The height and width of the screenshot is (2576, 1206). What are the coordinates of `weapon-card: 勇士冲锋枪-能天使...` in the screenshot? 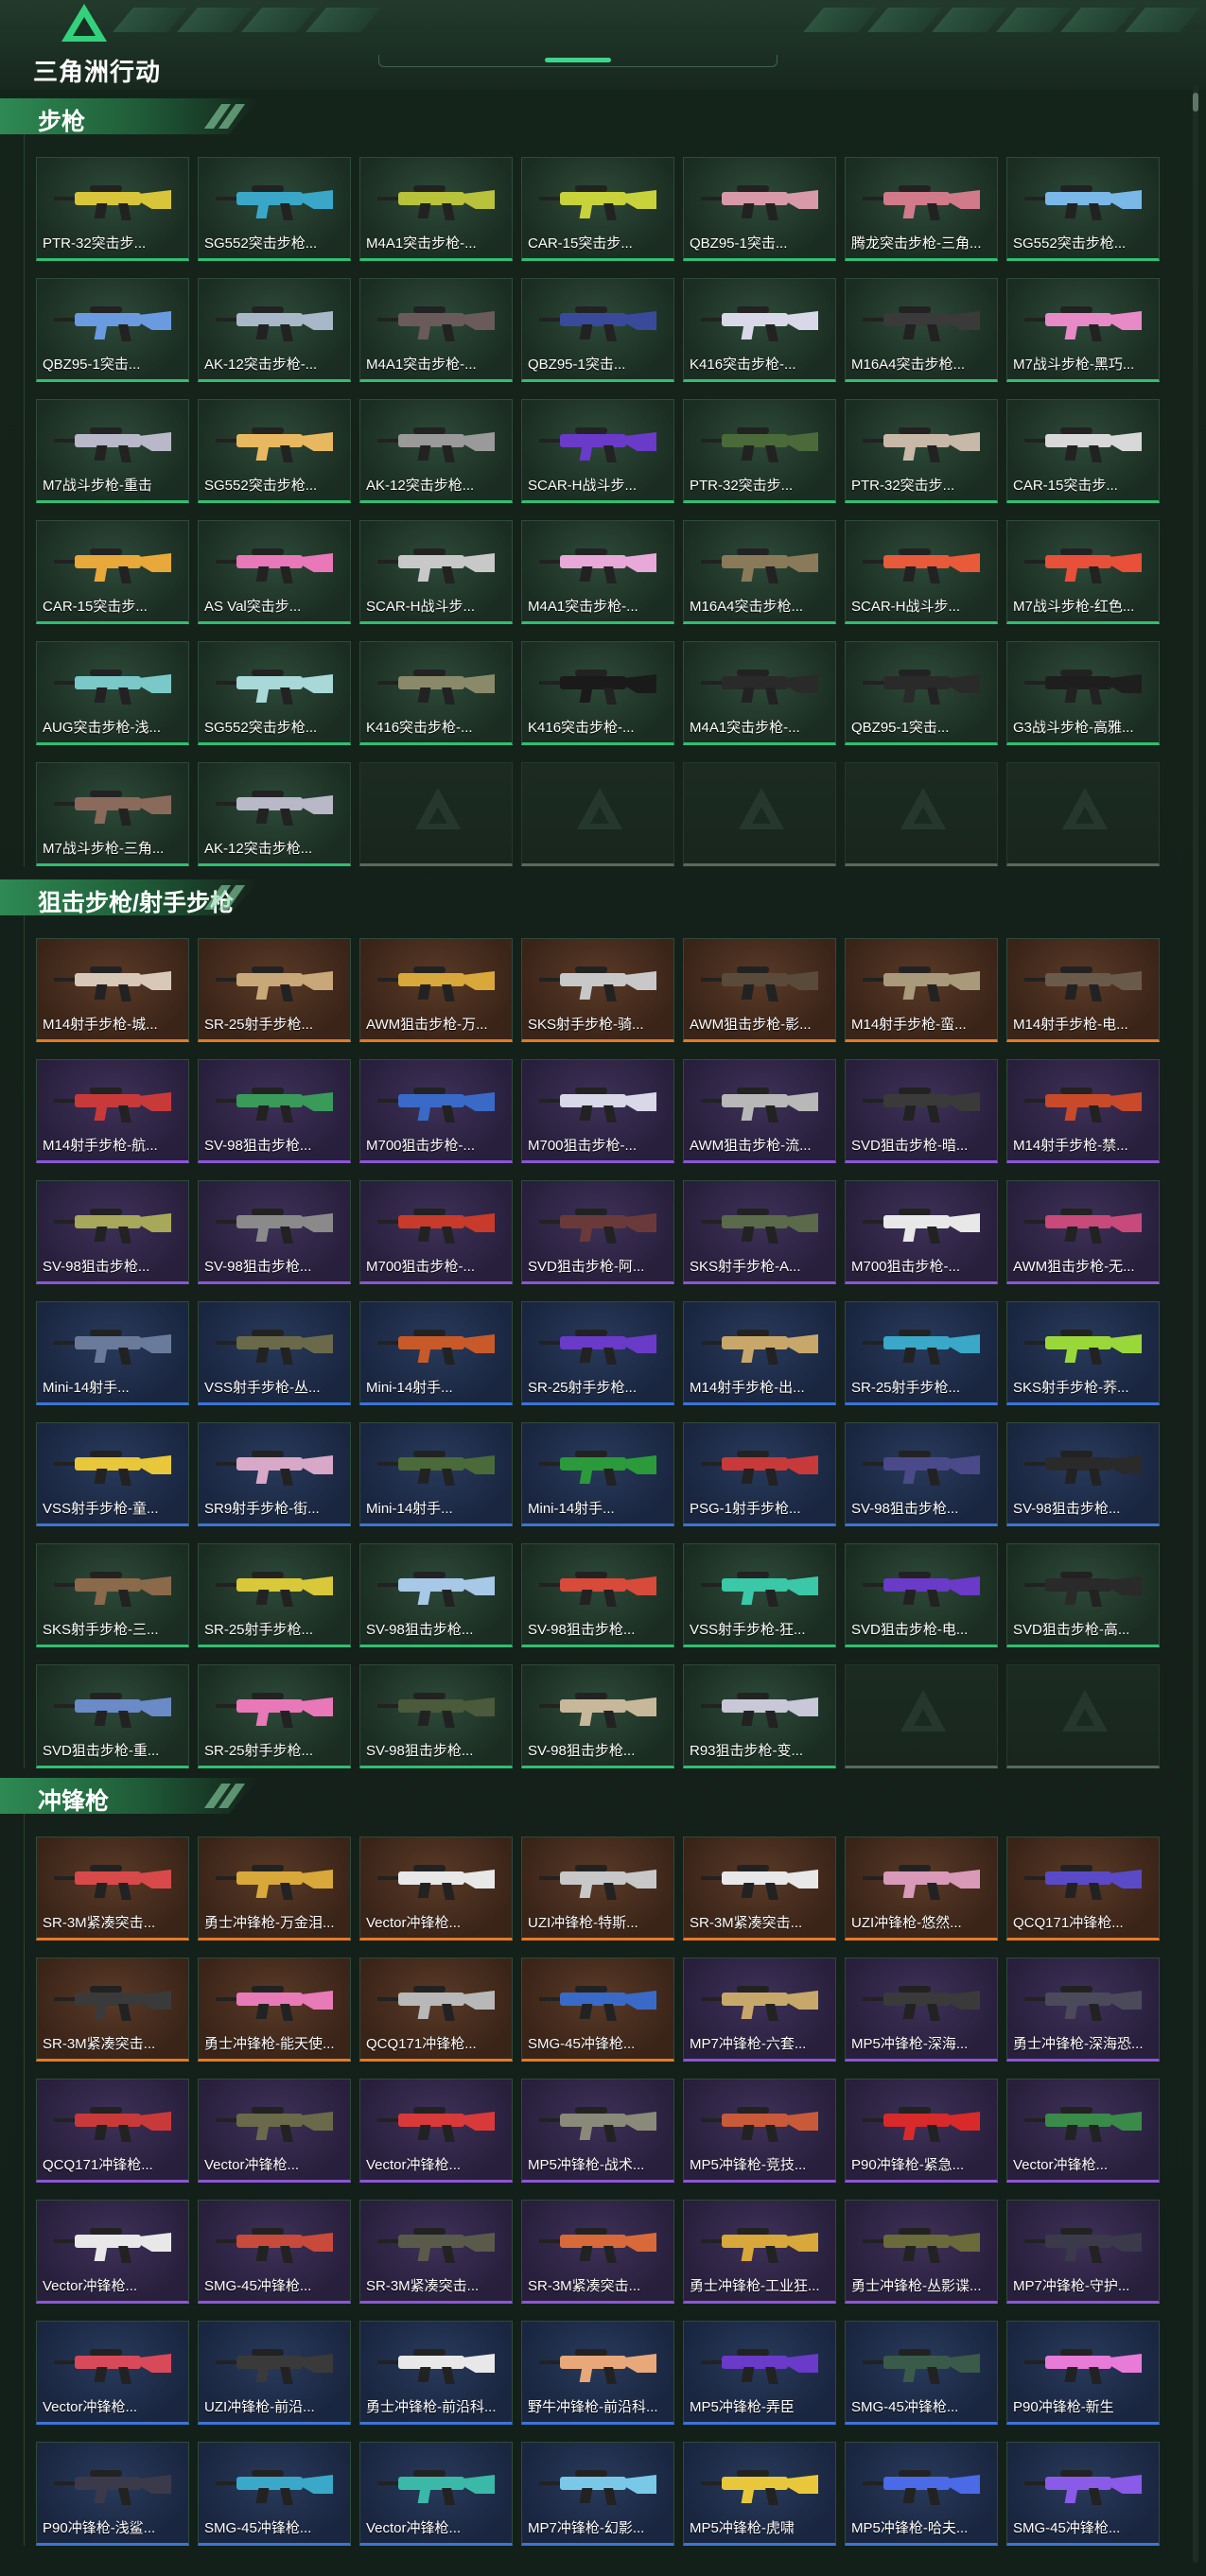 It's located at (274, 2010).